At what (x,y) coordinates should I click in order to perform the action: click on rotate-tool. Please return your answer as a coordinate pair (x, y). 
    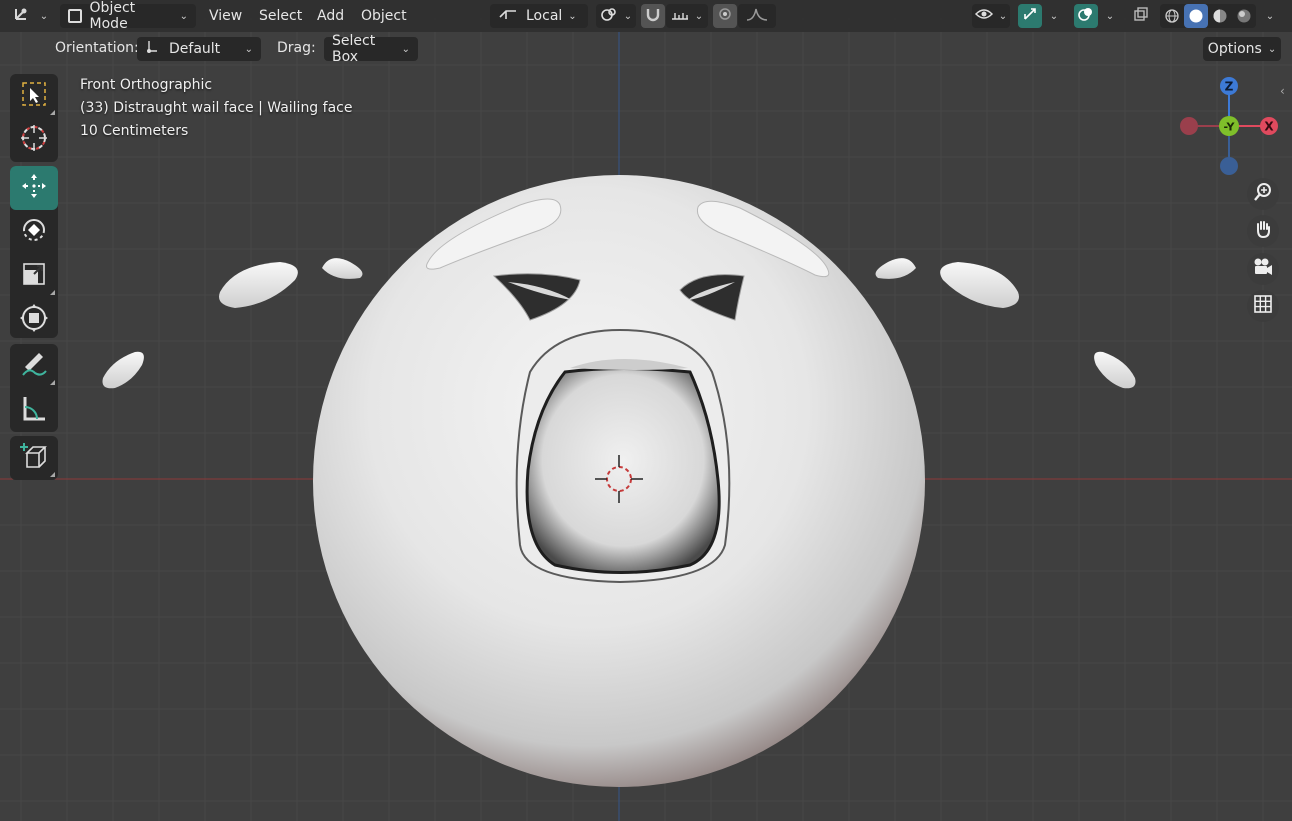
    Looking at the image, I should click on (34, 232).